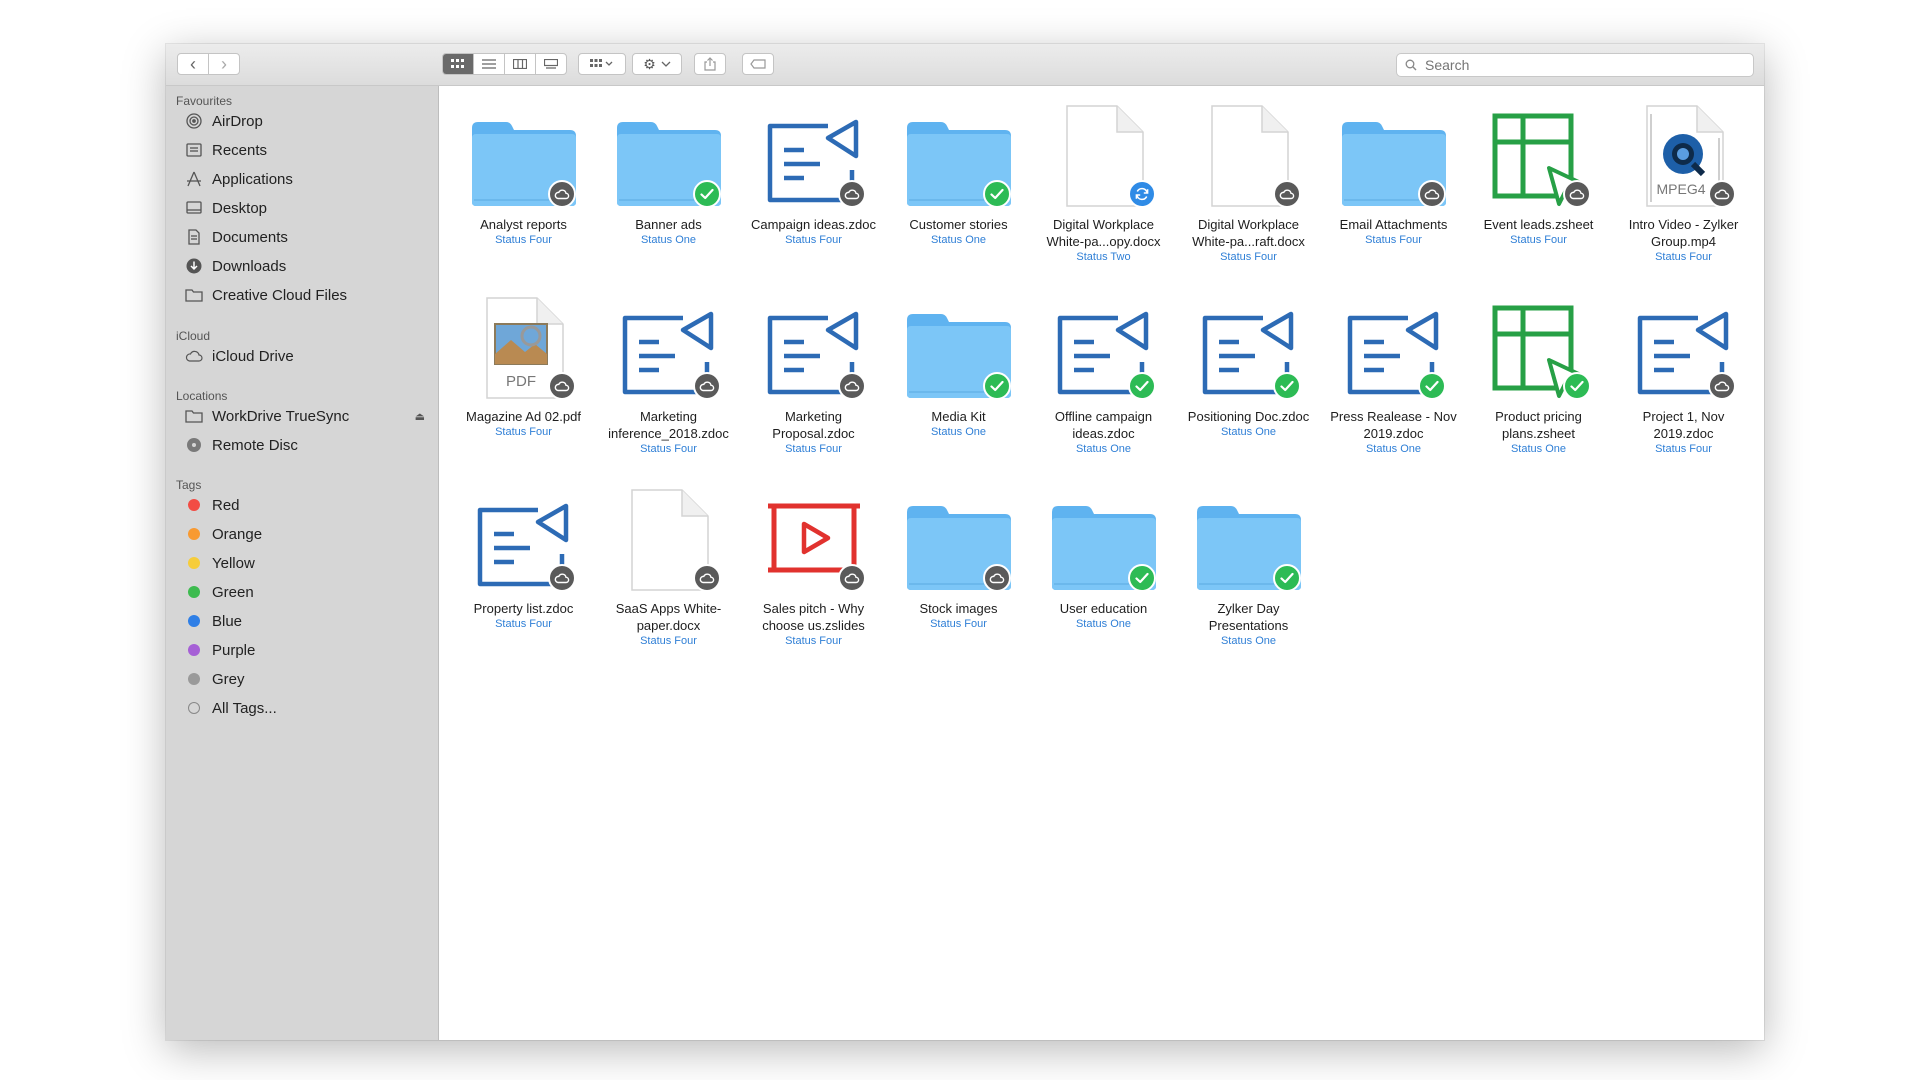  What do you see at coordinates (1248, 617) in the screenshot?
I see `file-name: Zylker Day Presentations` at bounding box center [1248, 617].